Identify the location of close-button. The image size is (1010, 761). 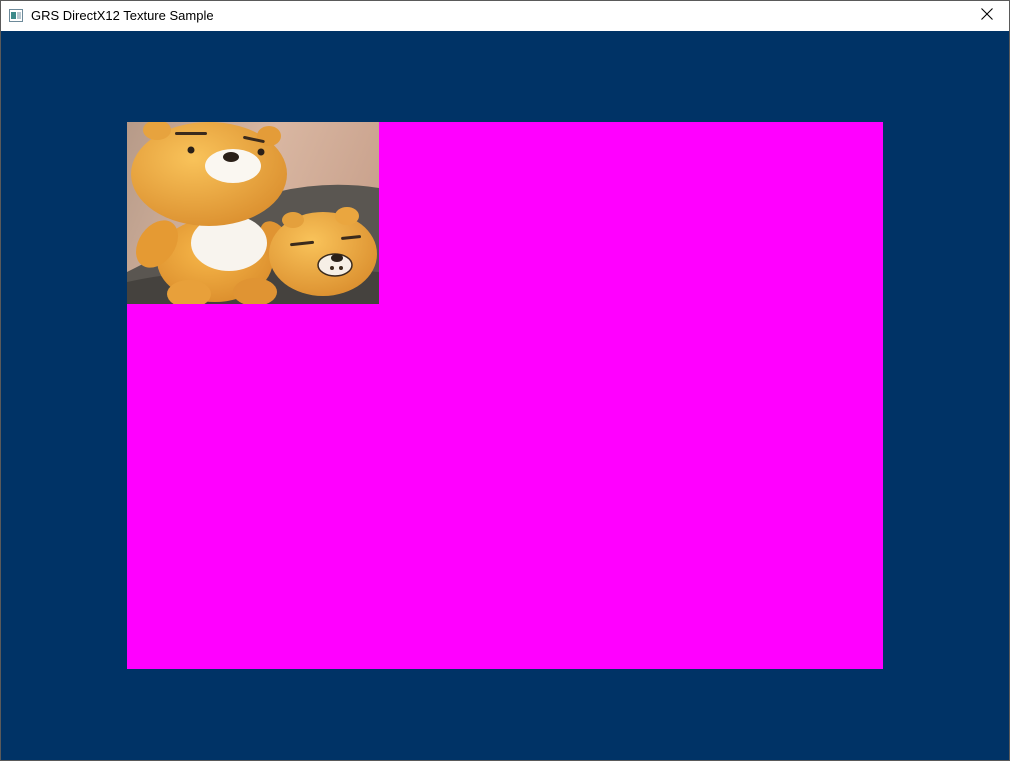
(986, 16).